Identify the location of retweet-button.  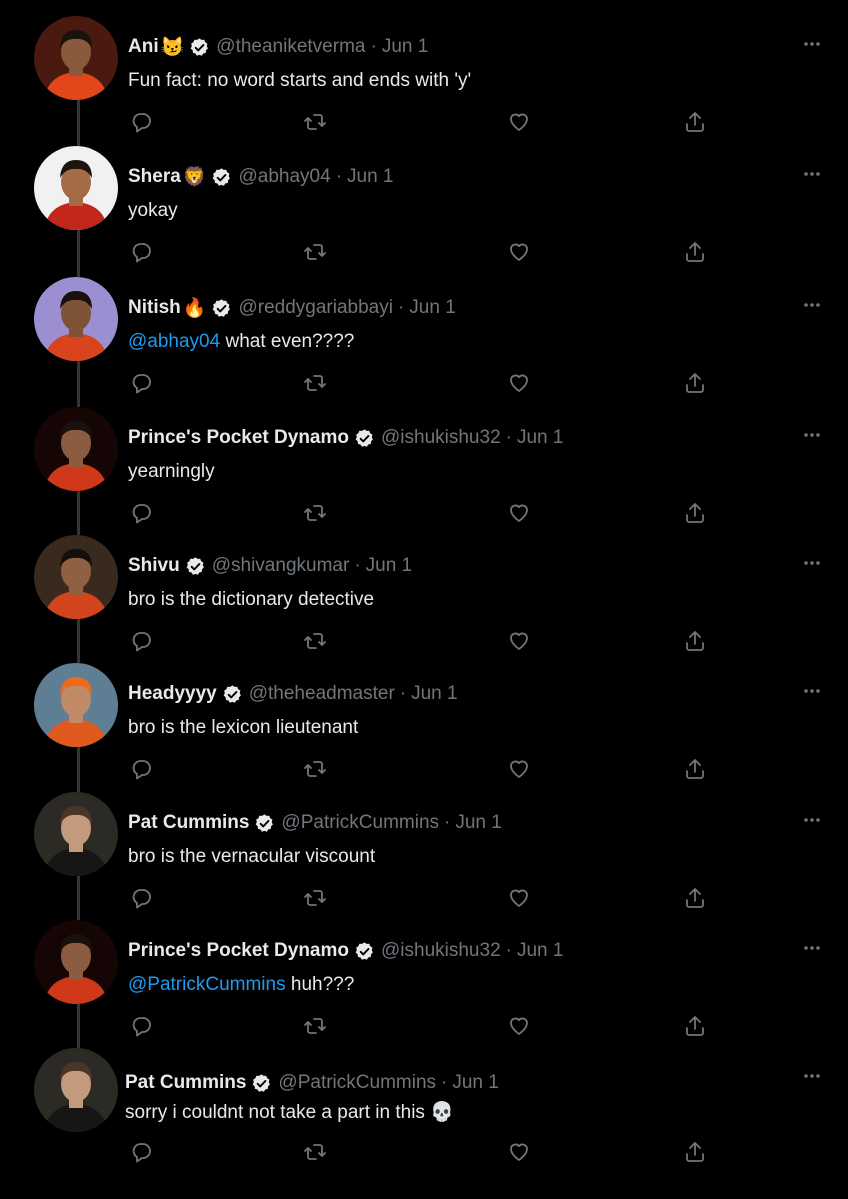
(315, 1152).